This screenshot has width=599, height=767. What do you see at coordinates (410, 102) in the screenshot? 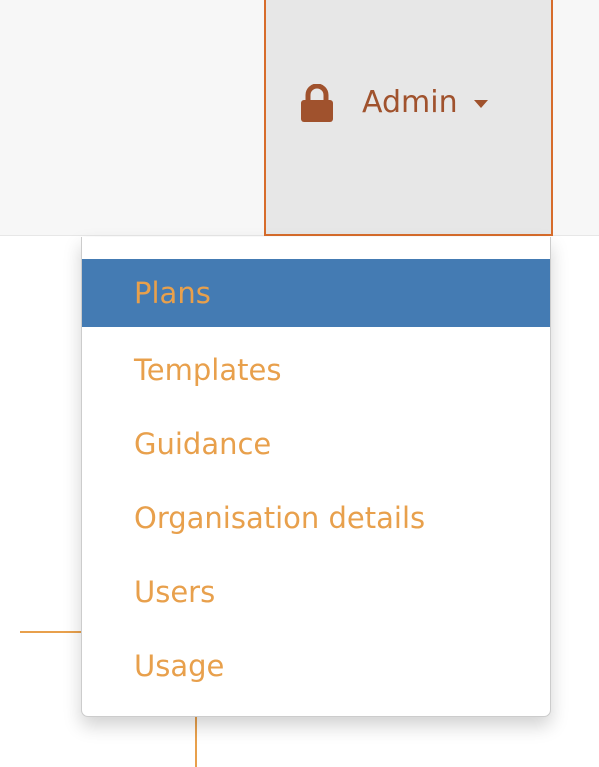
I see `admin-menu-label: Admin` at bounding box center [410, 102].